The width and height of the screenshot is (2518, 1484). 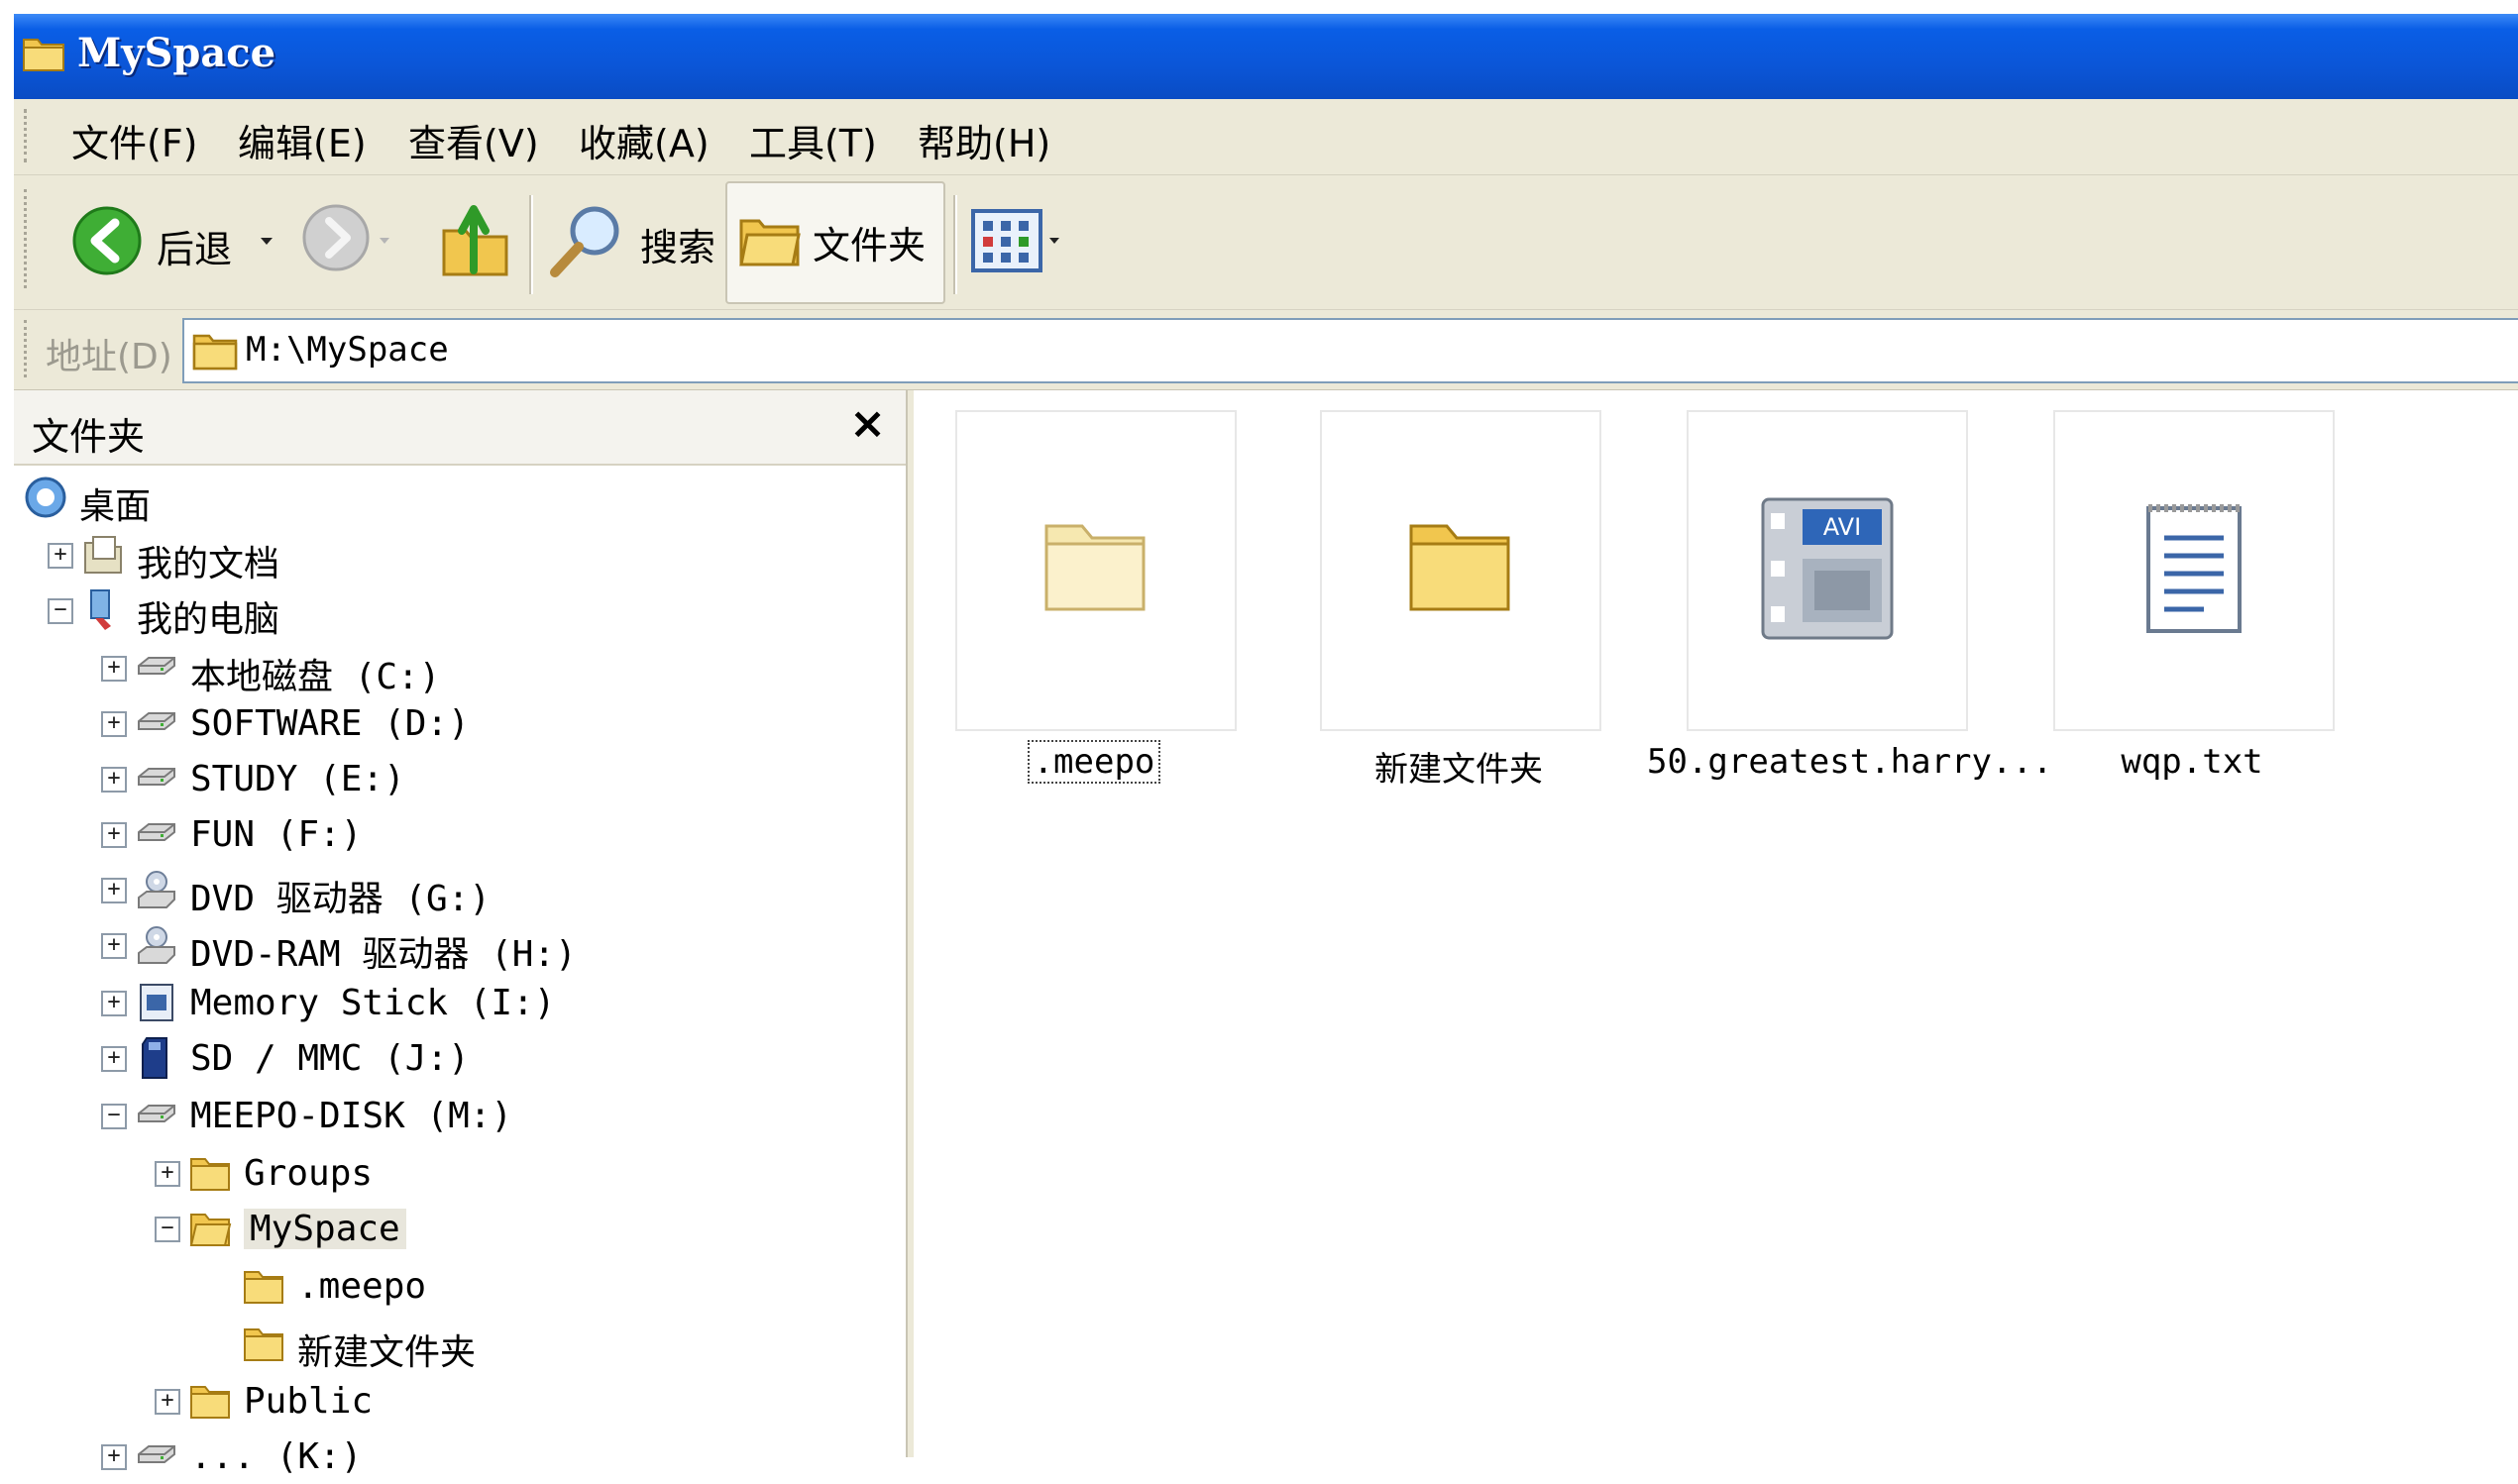 What do you see at coordinates (7, 729) in the screenshot?
I see `left-edge` at bounding box center [7, 729].